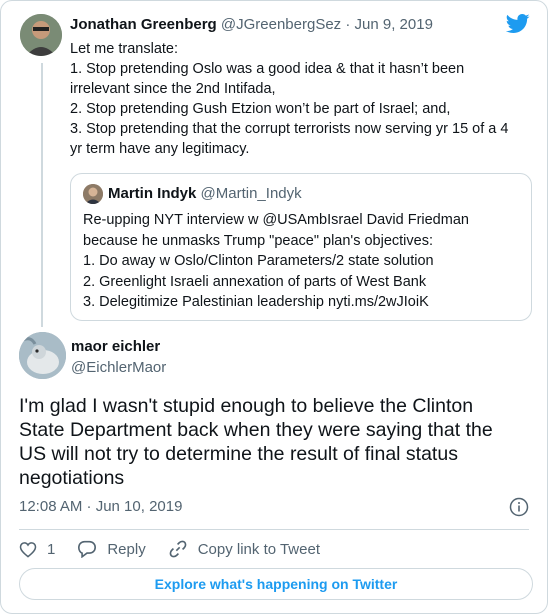 Image resolution: width=550 pixels, height=616 pixels. I want to click on tweet-line: Let me translate:, so click(124, 49).